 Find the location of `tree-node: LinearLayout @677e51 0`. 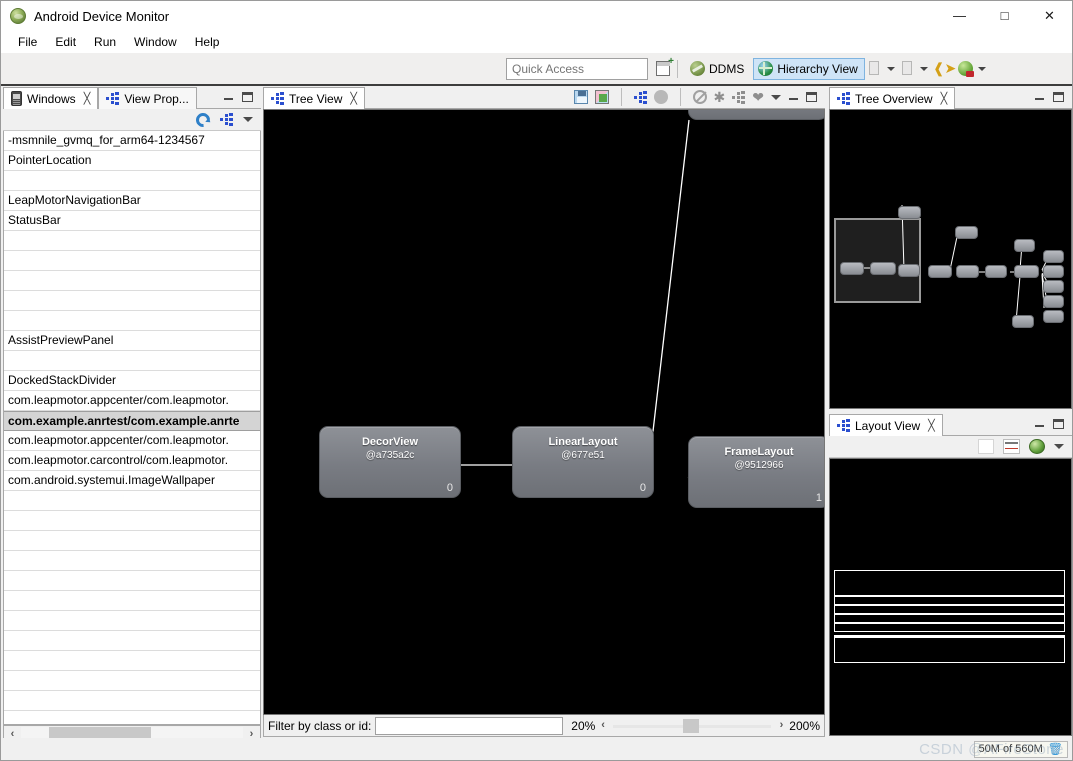

tree-node: LinearLayout @677e51 0 is located at coordinates (583, 462).